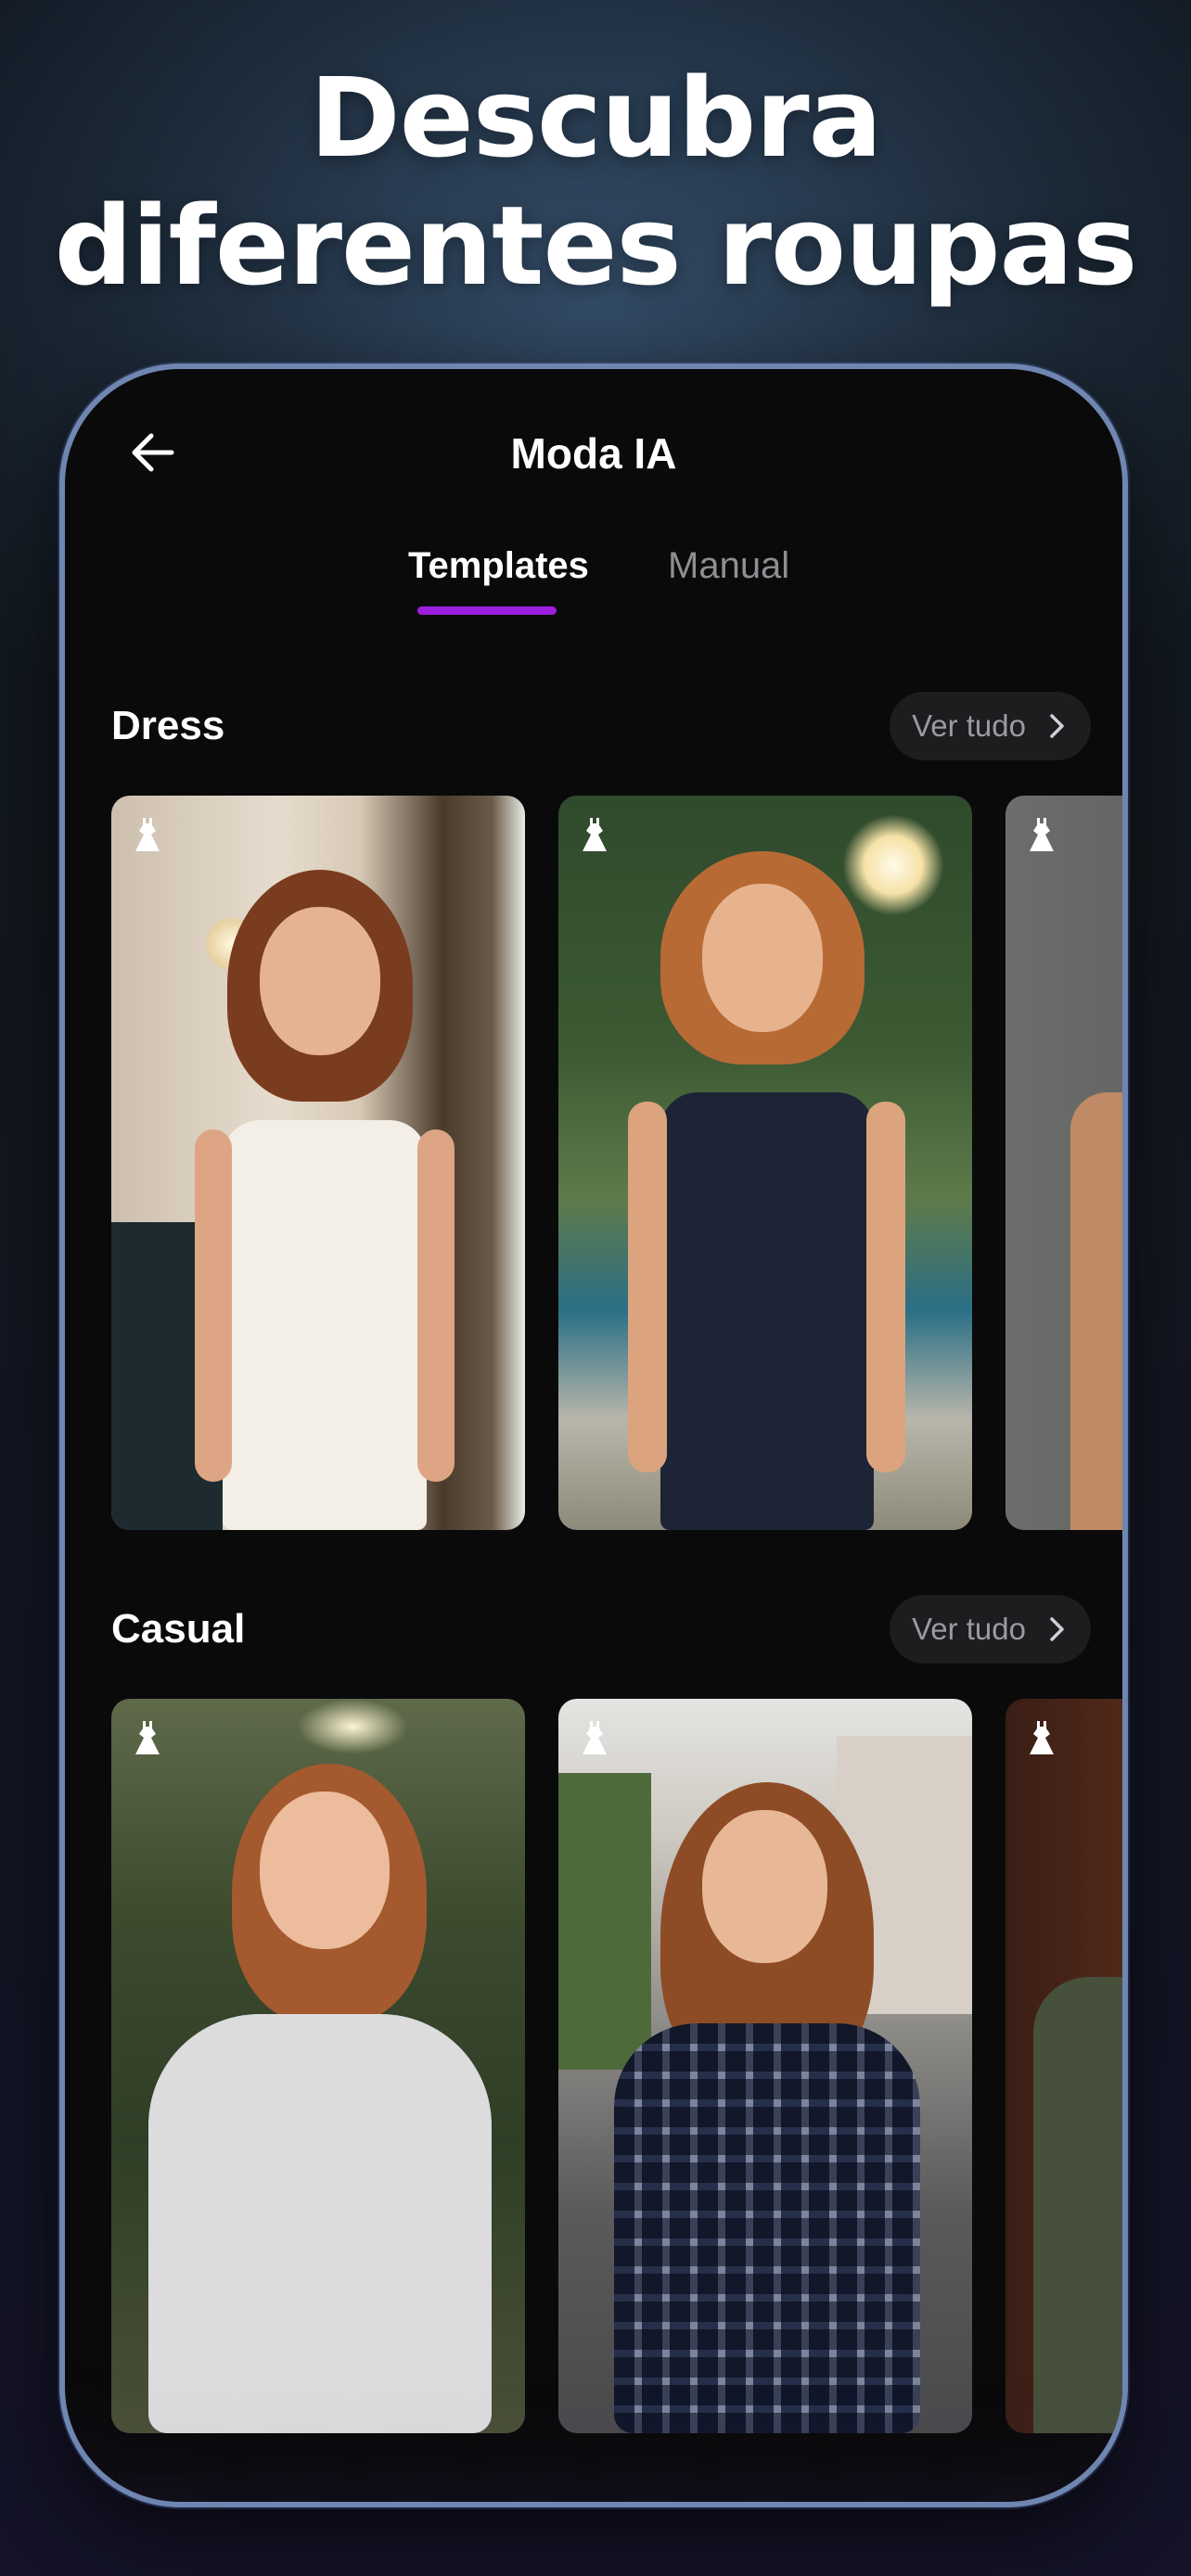  Describe the element at coordinates (178, 1628) in the screenshot. I see `section-title: Casual` at that location.